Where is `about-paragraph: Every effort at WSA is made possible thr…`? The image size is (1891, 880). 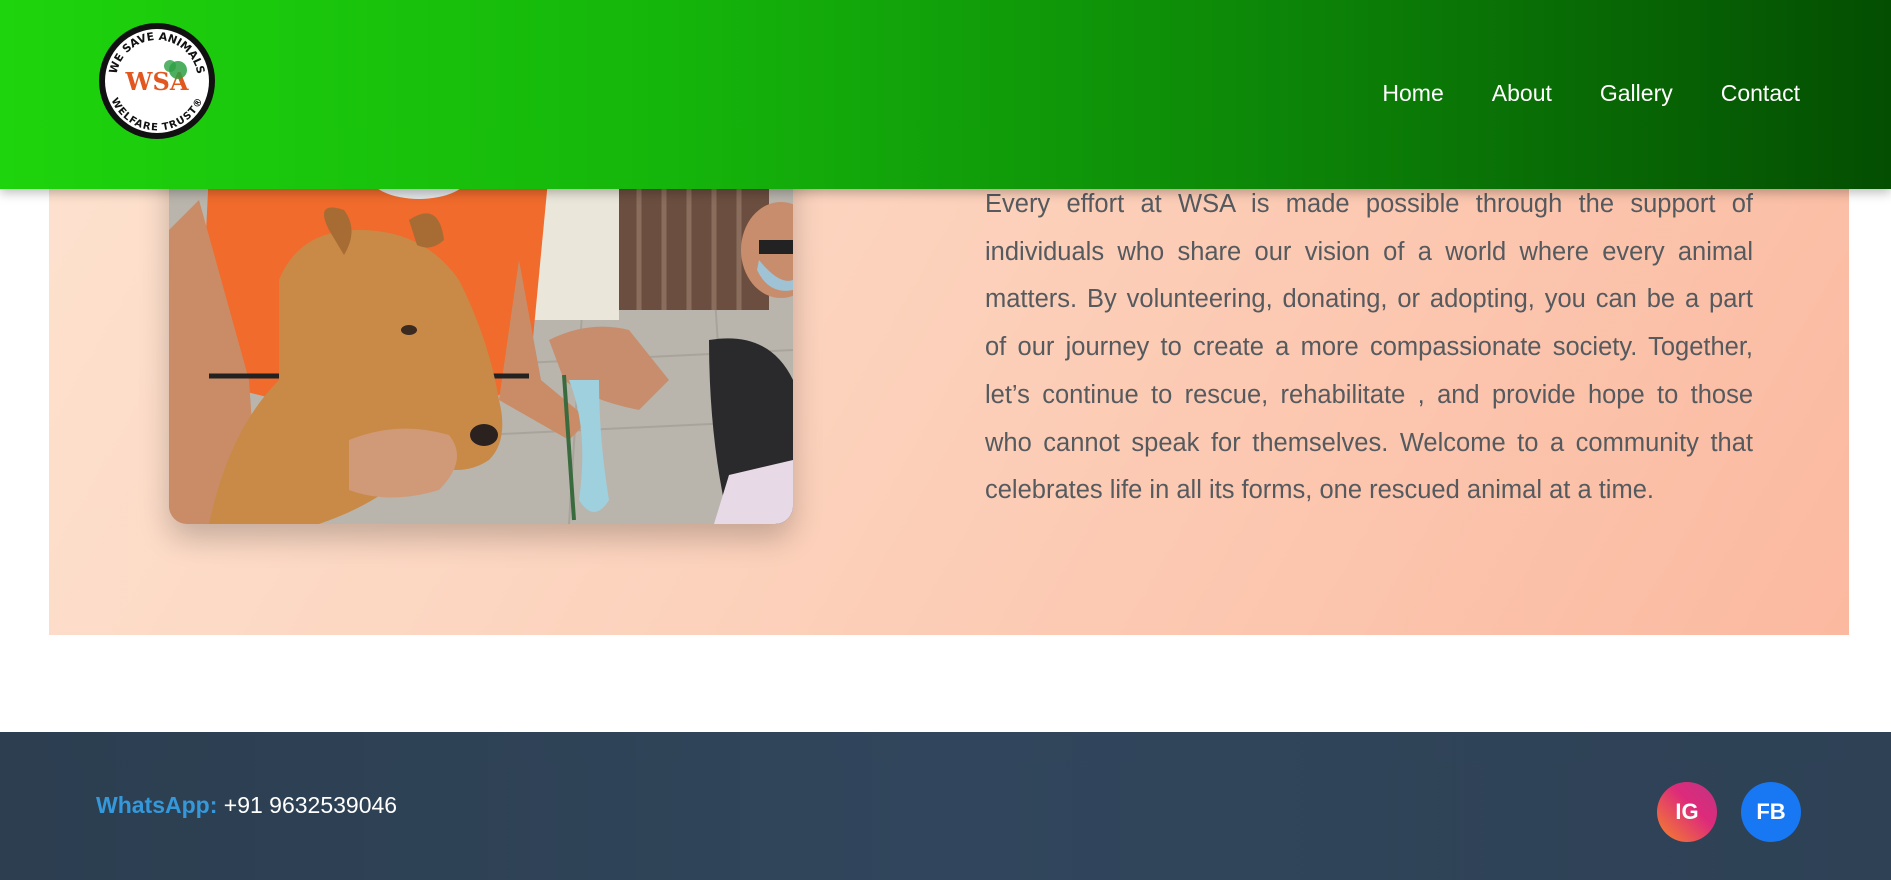
about-paragraph: Every effort at WSA is made possible thr… is located at coordinates (1369, 347).